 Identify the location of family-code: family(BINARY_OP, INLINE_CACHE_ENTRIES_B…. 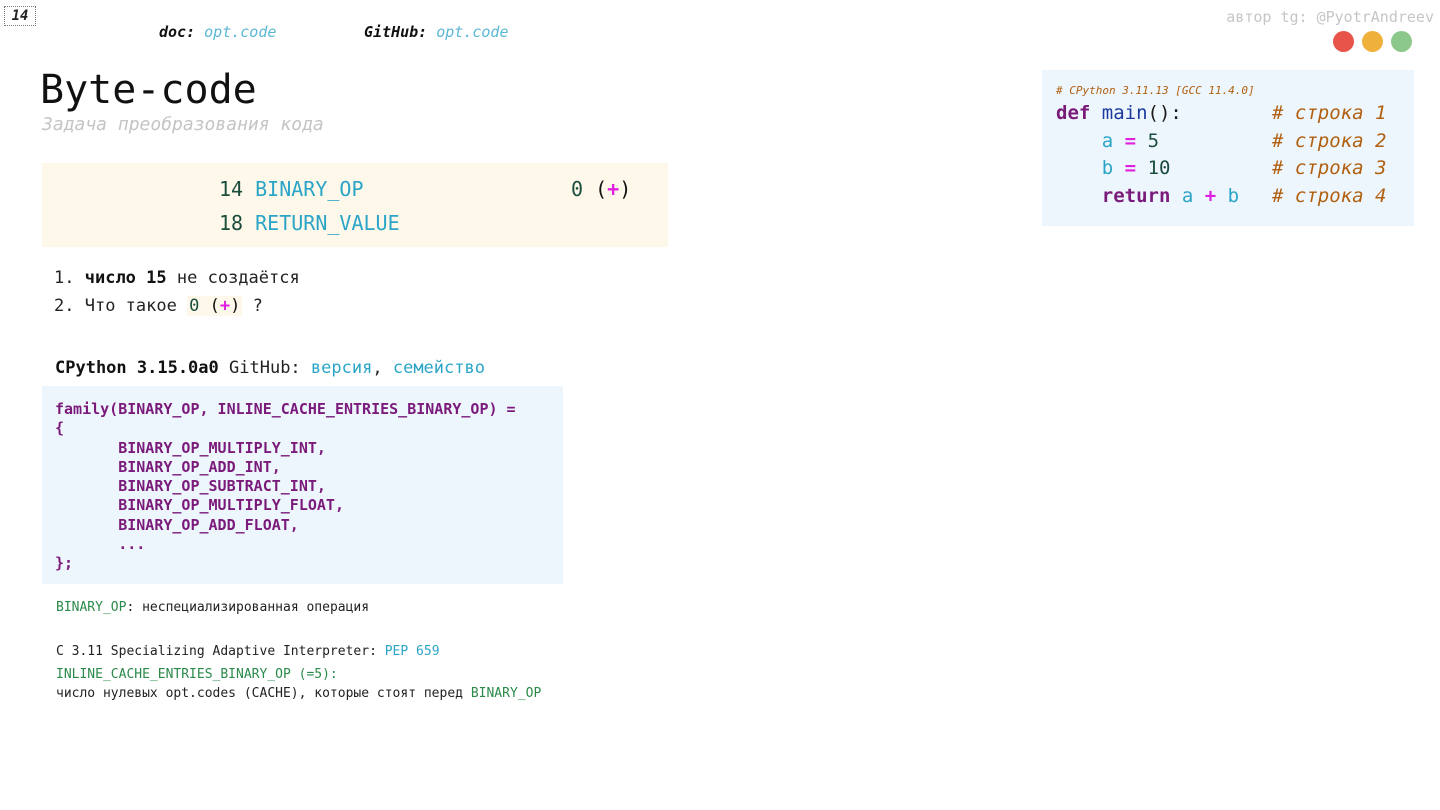
(285, 486).